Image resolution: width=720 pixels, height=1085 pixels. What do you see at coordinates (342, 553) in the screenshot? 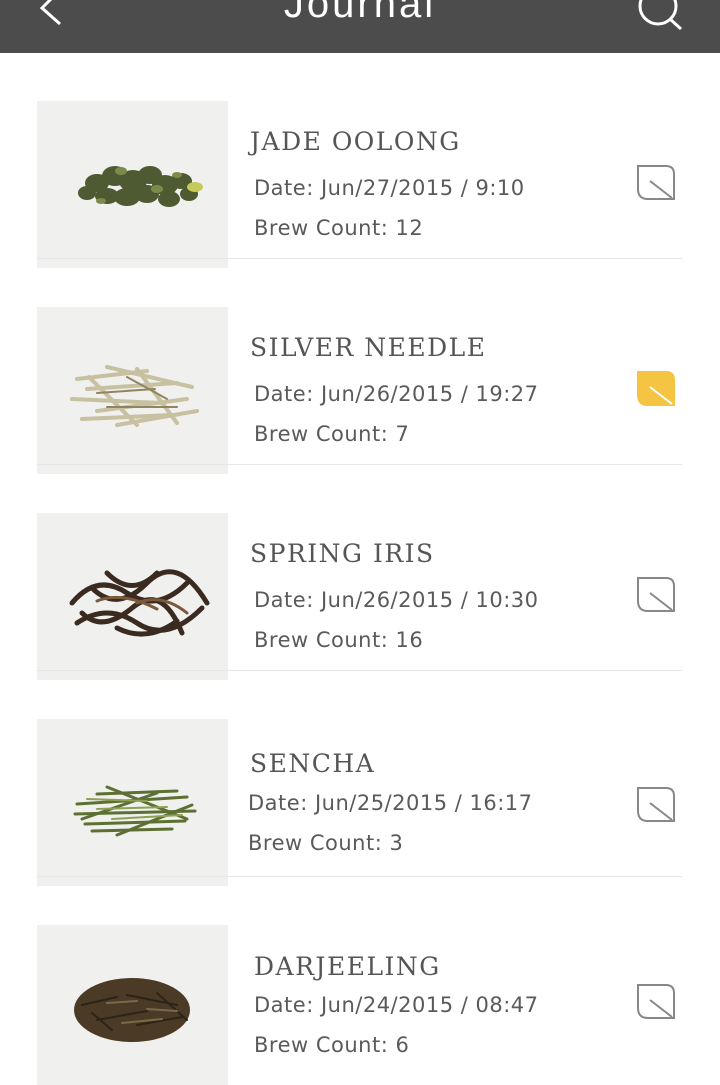
I see `tea-name: SPRING IRIS` at bounding box center [342, 553].